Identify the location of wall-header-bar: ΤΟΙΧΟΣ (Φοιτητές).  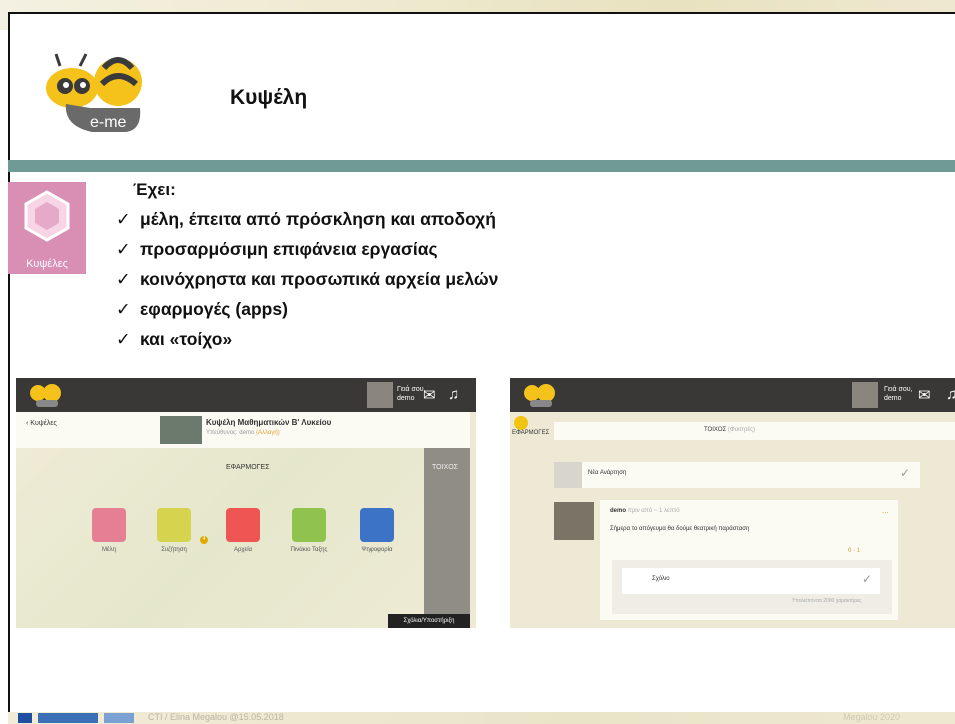
(754, 431).